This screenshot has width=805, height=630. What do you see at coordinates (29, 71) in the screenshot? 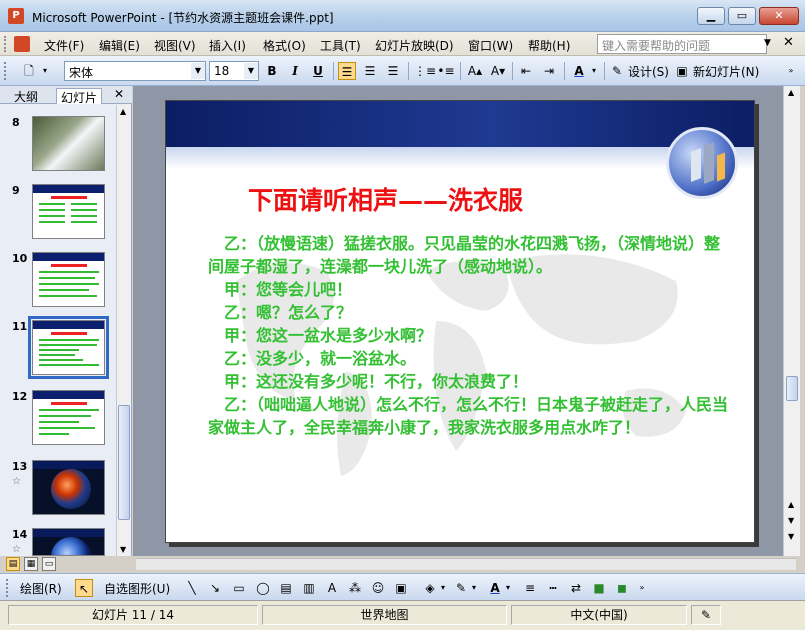
I see `new-document-icon: 🗋` at bounding box center [29, 71].